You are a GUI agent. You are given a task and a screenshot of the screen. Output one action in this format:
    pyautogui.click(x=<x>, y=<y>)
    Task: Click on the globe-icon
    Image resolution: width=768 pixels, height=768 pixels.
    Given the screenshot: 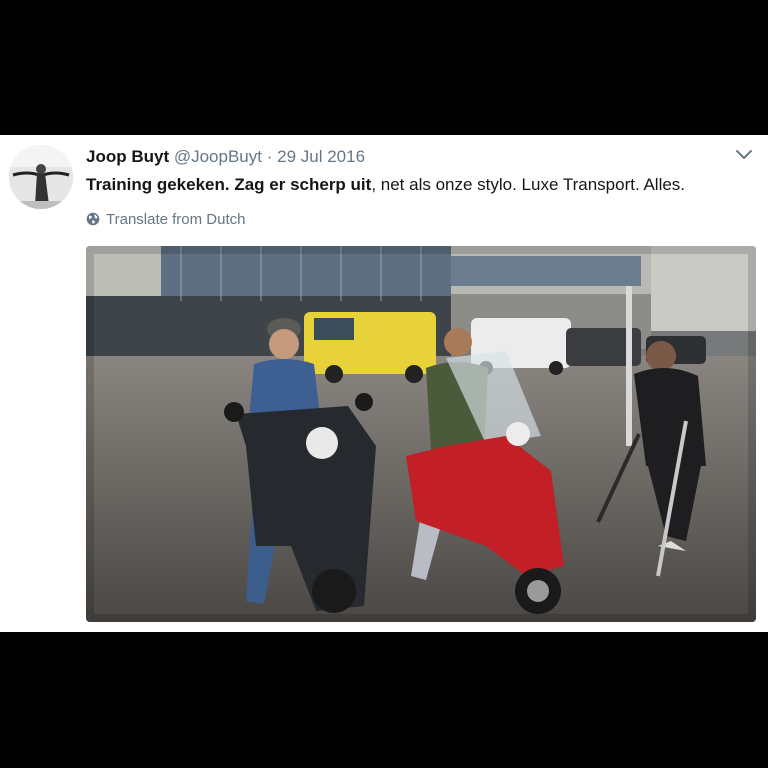 What is the action you would take?
    pyautogui.click(x=93, y=219)
    